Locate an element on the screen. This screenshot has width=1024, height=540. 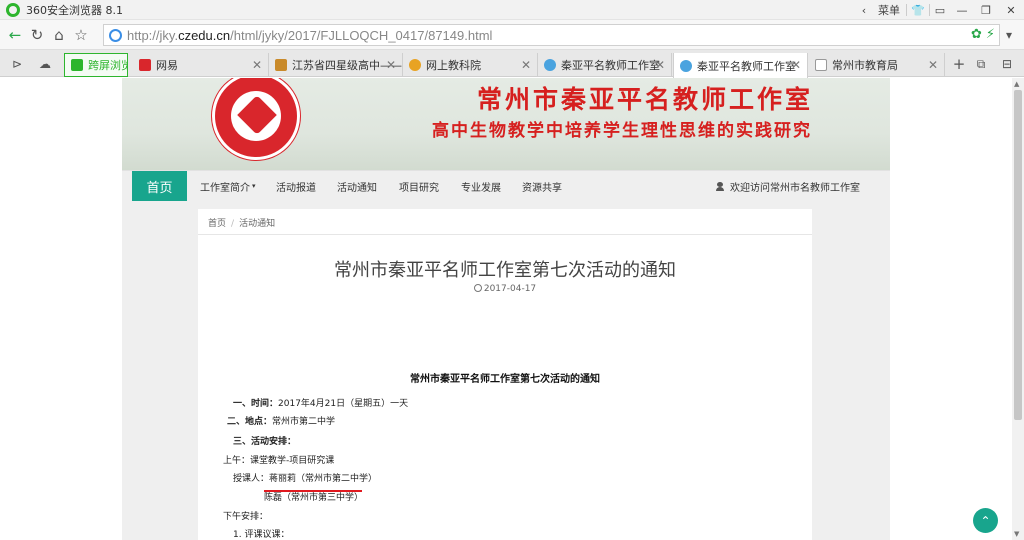
doc-label: 一、时间： is located at coordinates (256, 404).